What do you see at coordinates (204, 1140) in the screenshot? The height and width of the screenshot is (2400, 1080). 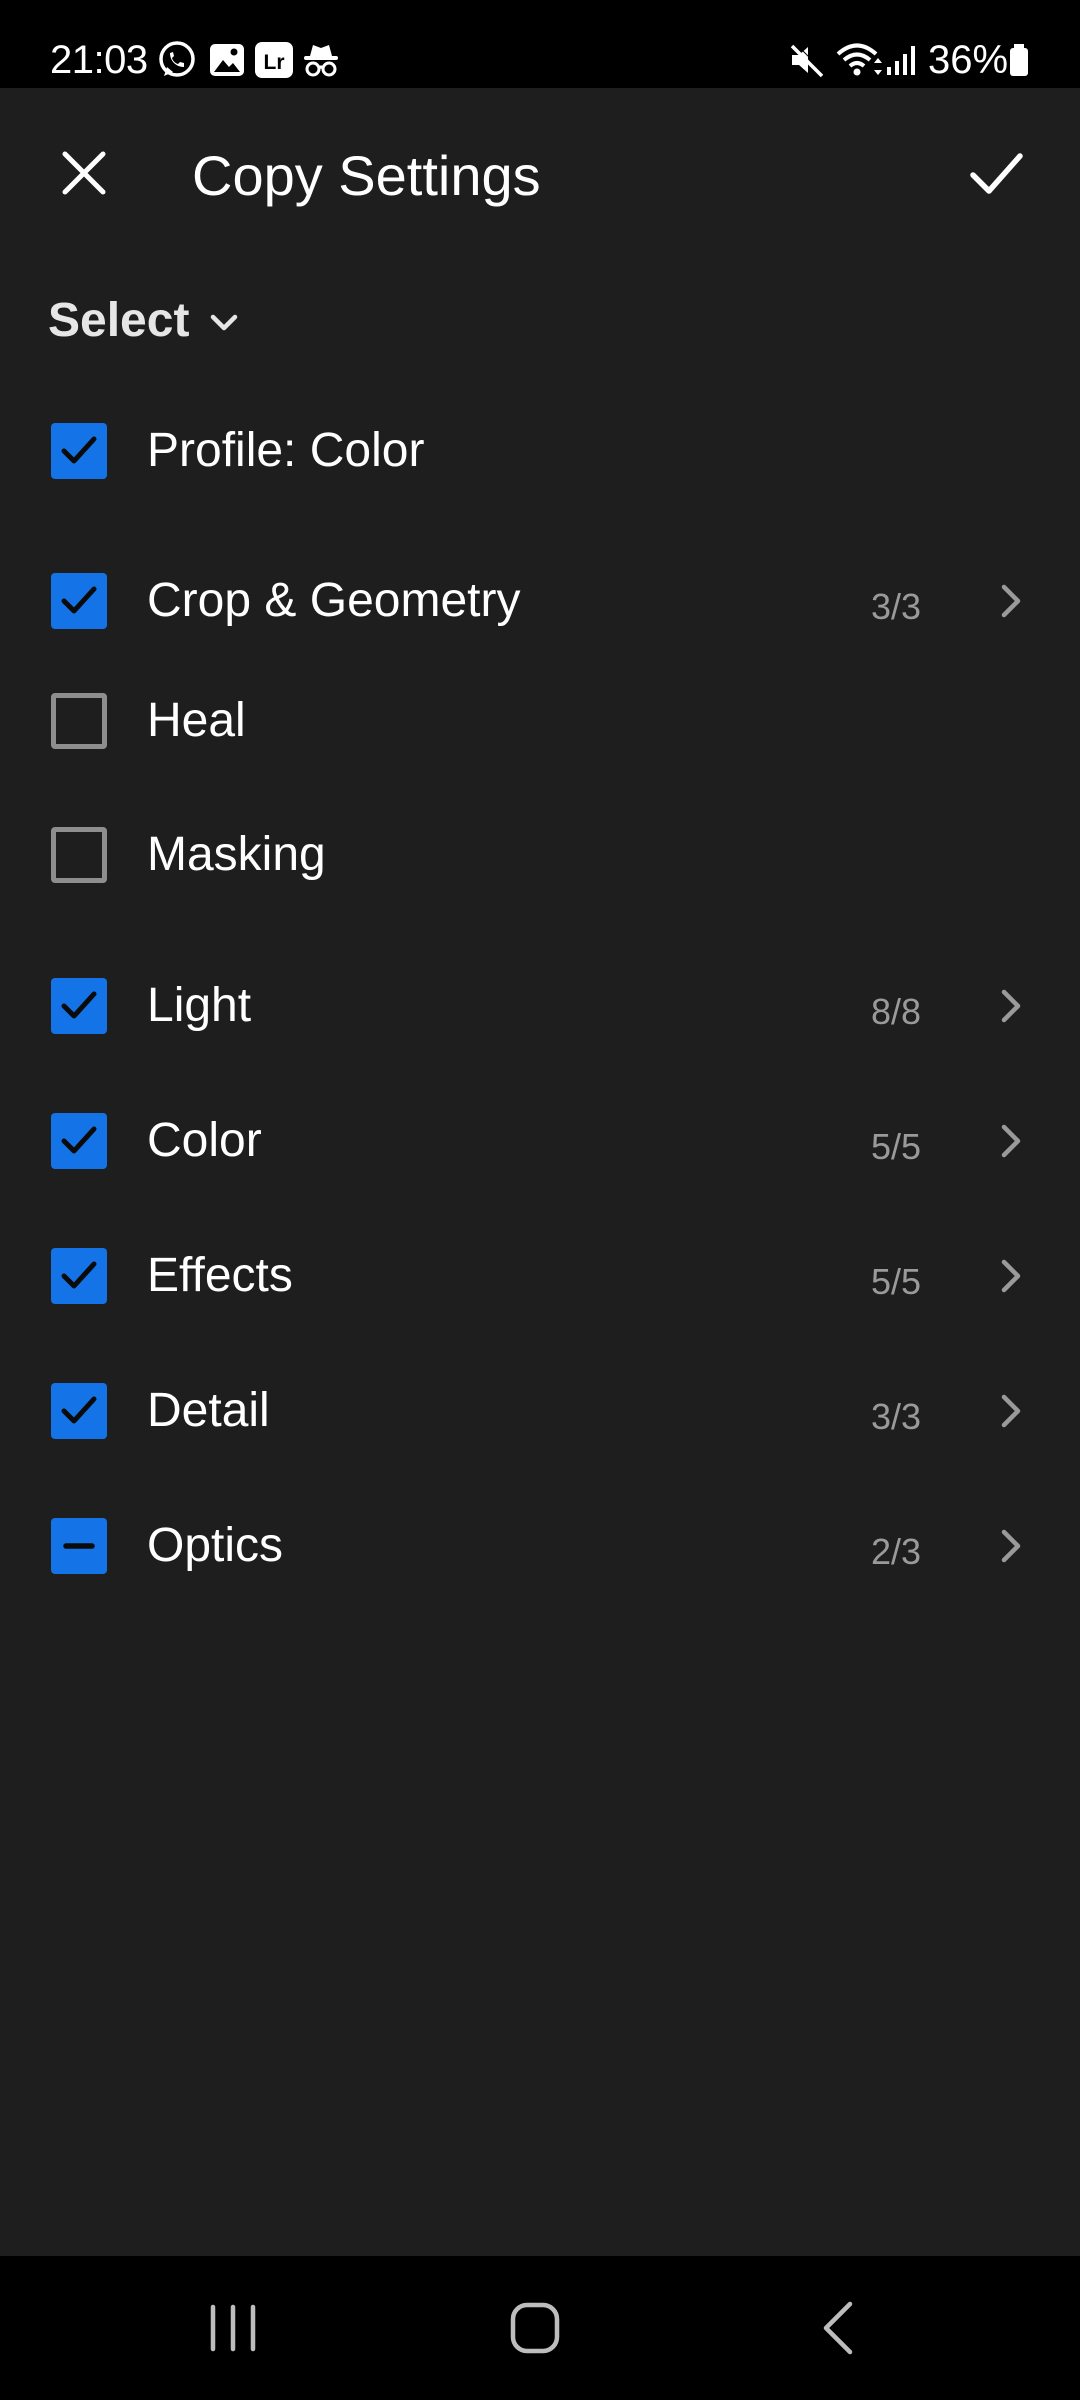 I see `setting-label: Color` at bounding box center [204, 1140].